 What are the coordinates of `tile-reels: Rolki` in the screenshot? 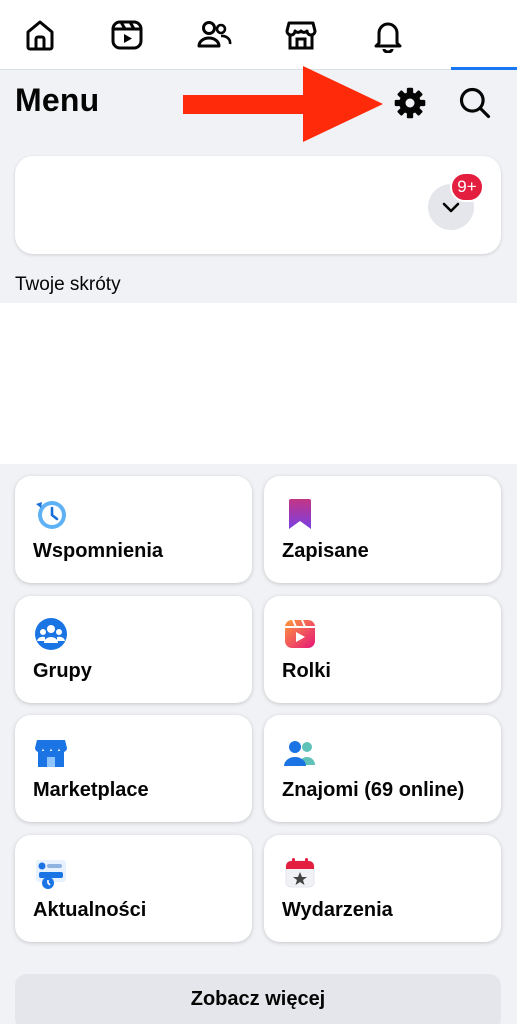 It's located at (382, 649).